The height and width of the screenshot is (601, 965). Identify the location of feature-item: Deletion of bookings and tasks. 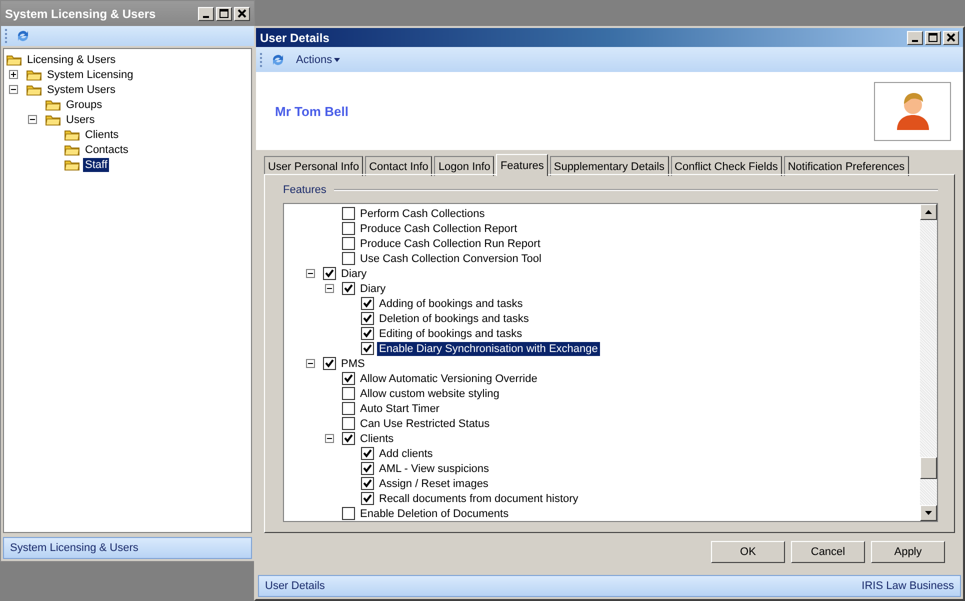
(454, 319).